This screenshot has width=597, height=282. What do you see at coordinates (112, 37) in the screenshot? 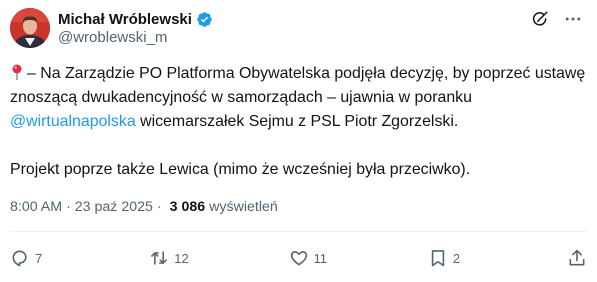
I see `author-handle: @wroblewski_m` at bounding box center [112, 37].